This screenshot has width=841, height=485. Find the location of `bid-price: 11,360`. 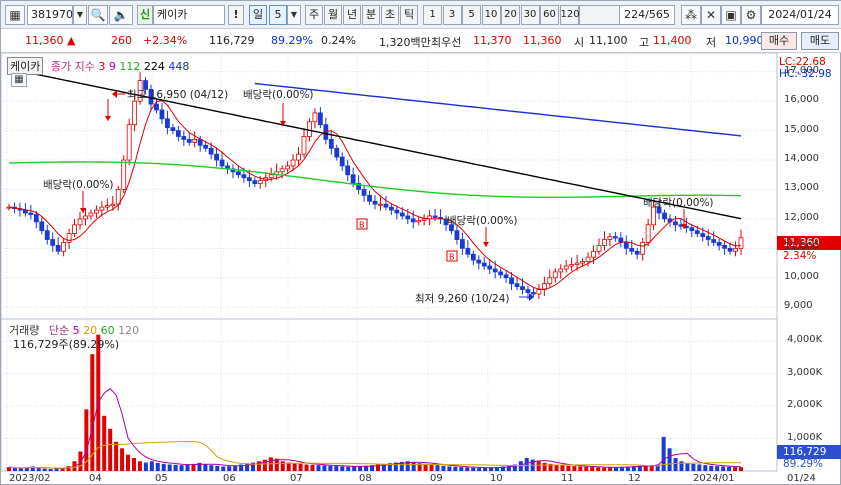

bid-price: 11,360 is located at coordinates (542, 40).